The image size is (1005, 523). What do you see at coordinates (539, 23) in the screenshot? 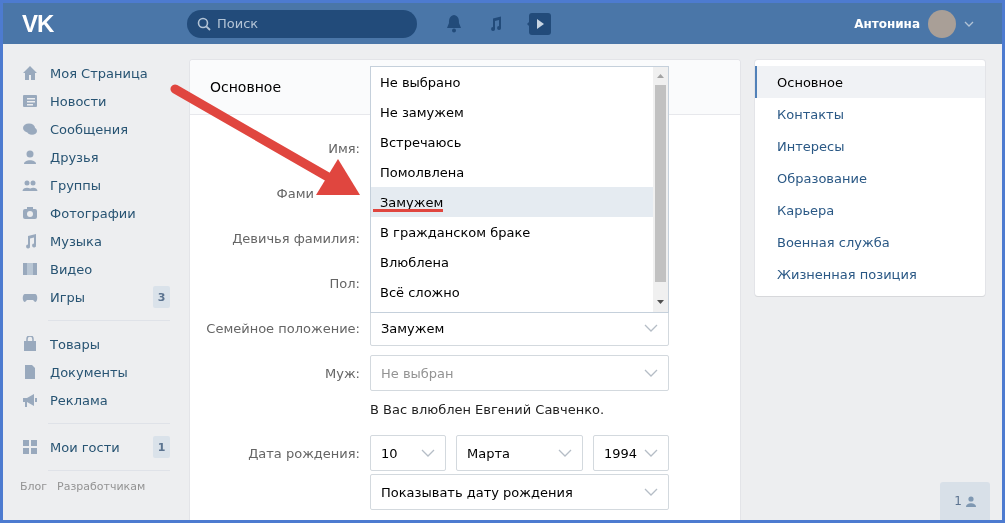
I see `play-icon` at bounding box center [539, 23].